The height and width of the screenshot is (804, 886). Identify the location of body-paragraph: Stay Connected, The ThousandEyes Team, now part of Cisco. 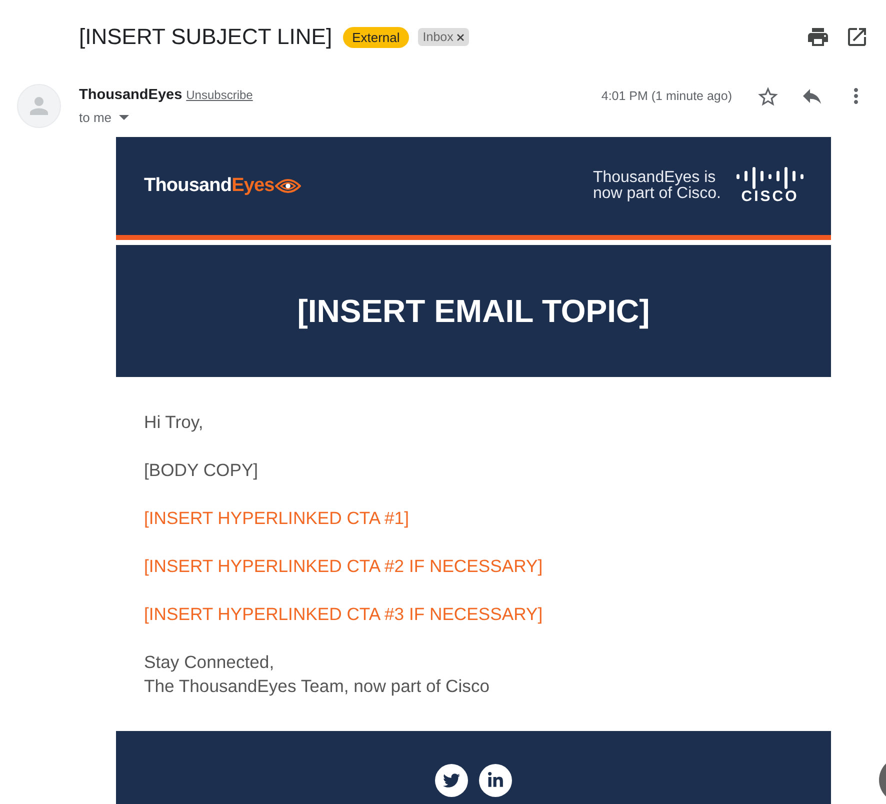
(317, 674).